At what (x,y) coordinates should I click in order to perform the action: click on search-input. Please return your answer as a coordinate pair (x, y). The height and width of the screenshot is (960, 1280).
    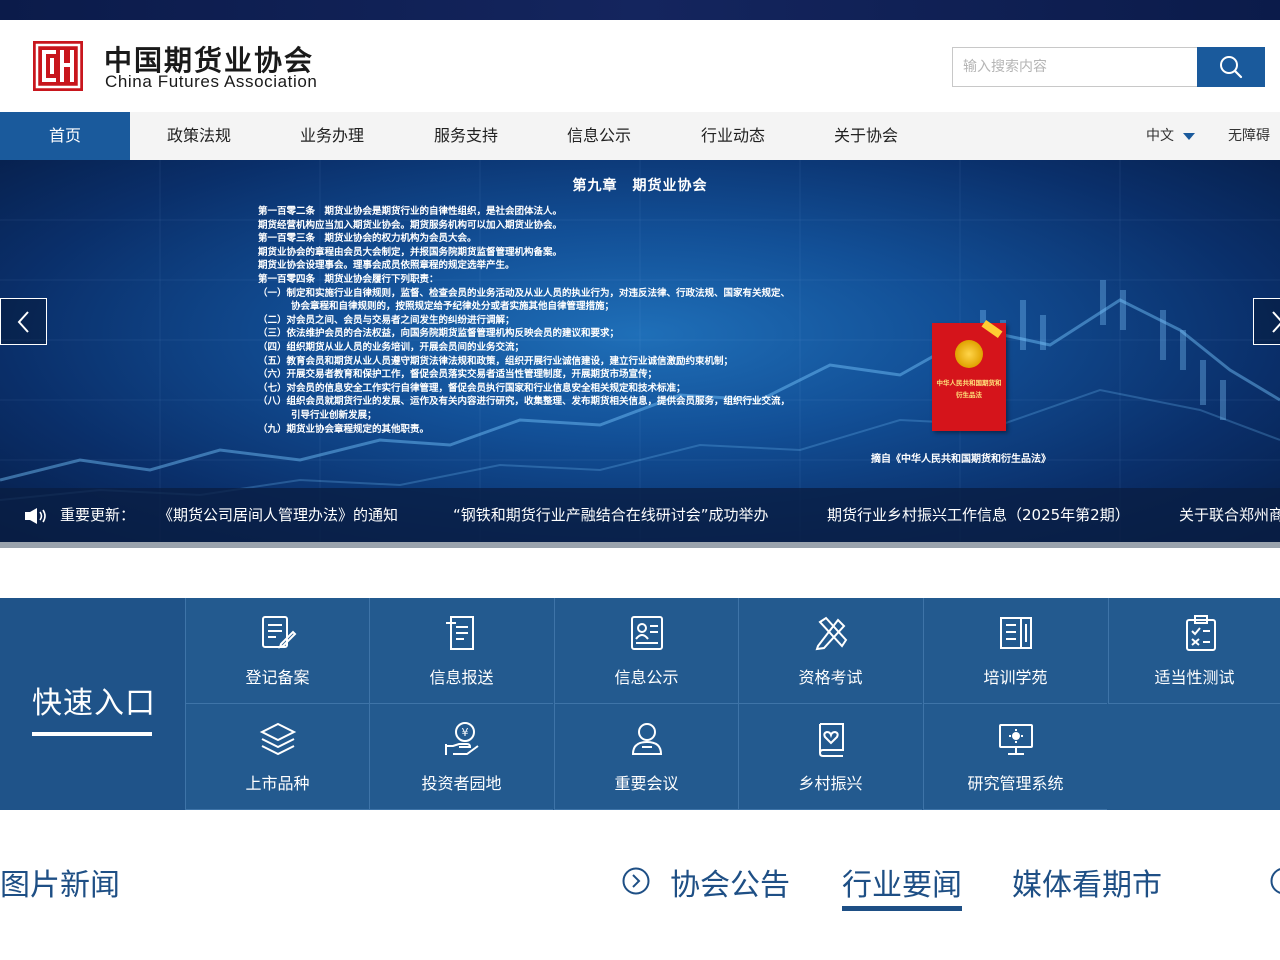
    Looking at the image, I should click on (1075, 67).